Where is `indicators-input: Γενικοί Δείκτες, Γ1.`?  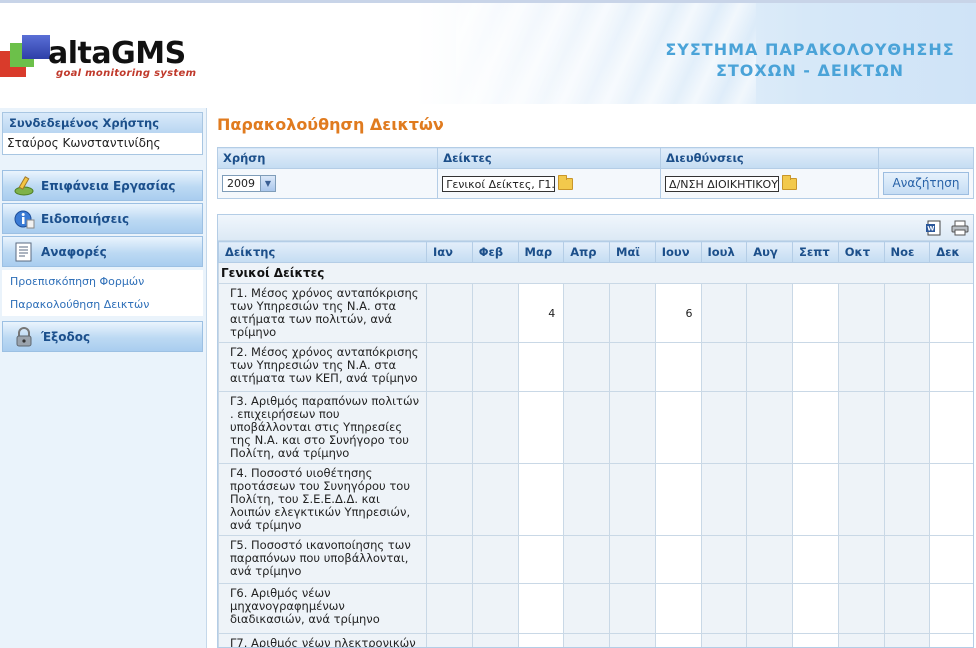
indicators-input: Γενικοί Δείκτες, Γ1. is located at coordinates (499, 183).